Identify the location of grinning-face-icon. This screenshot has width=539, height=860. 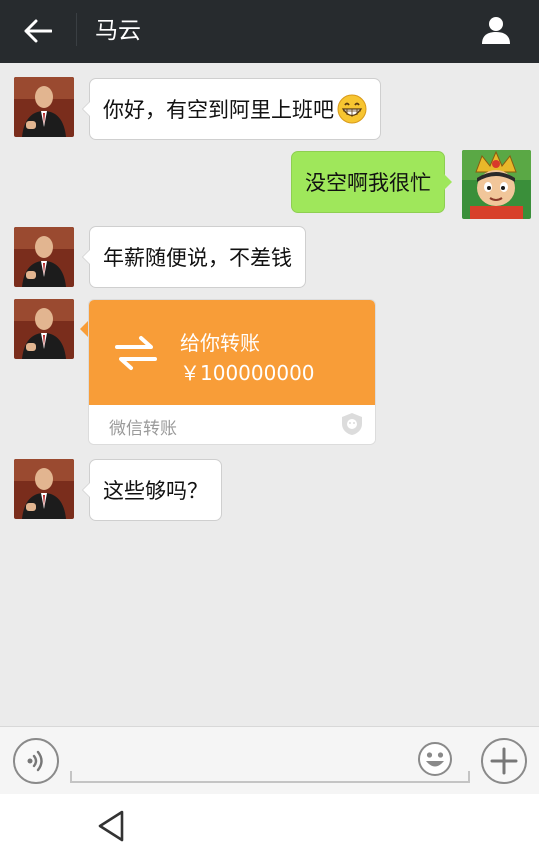
(352, 109).